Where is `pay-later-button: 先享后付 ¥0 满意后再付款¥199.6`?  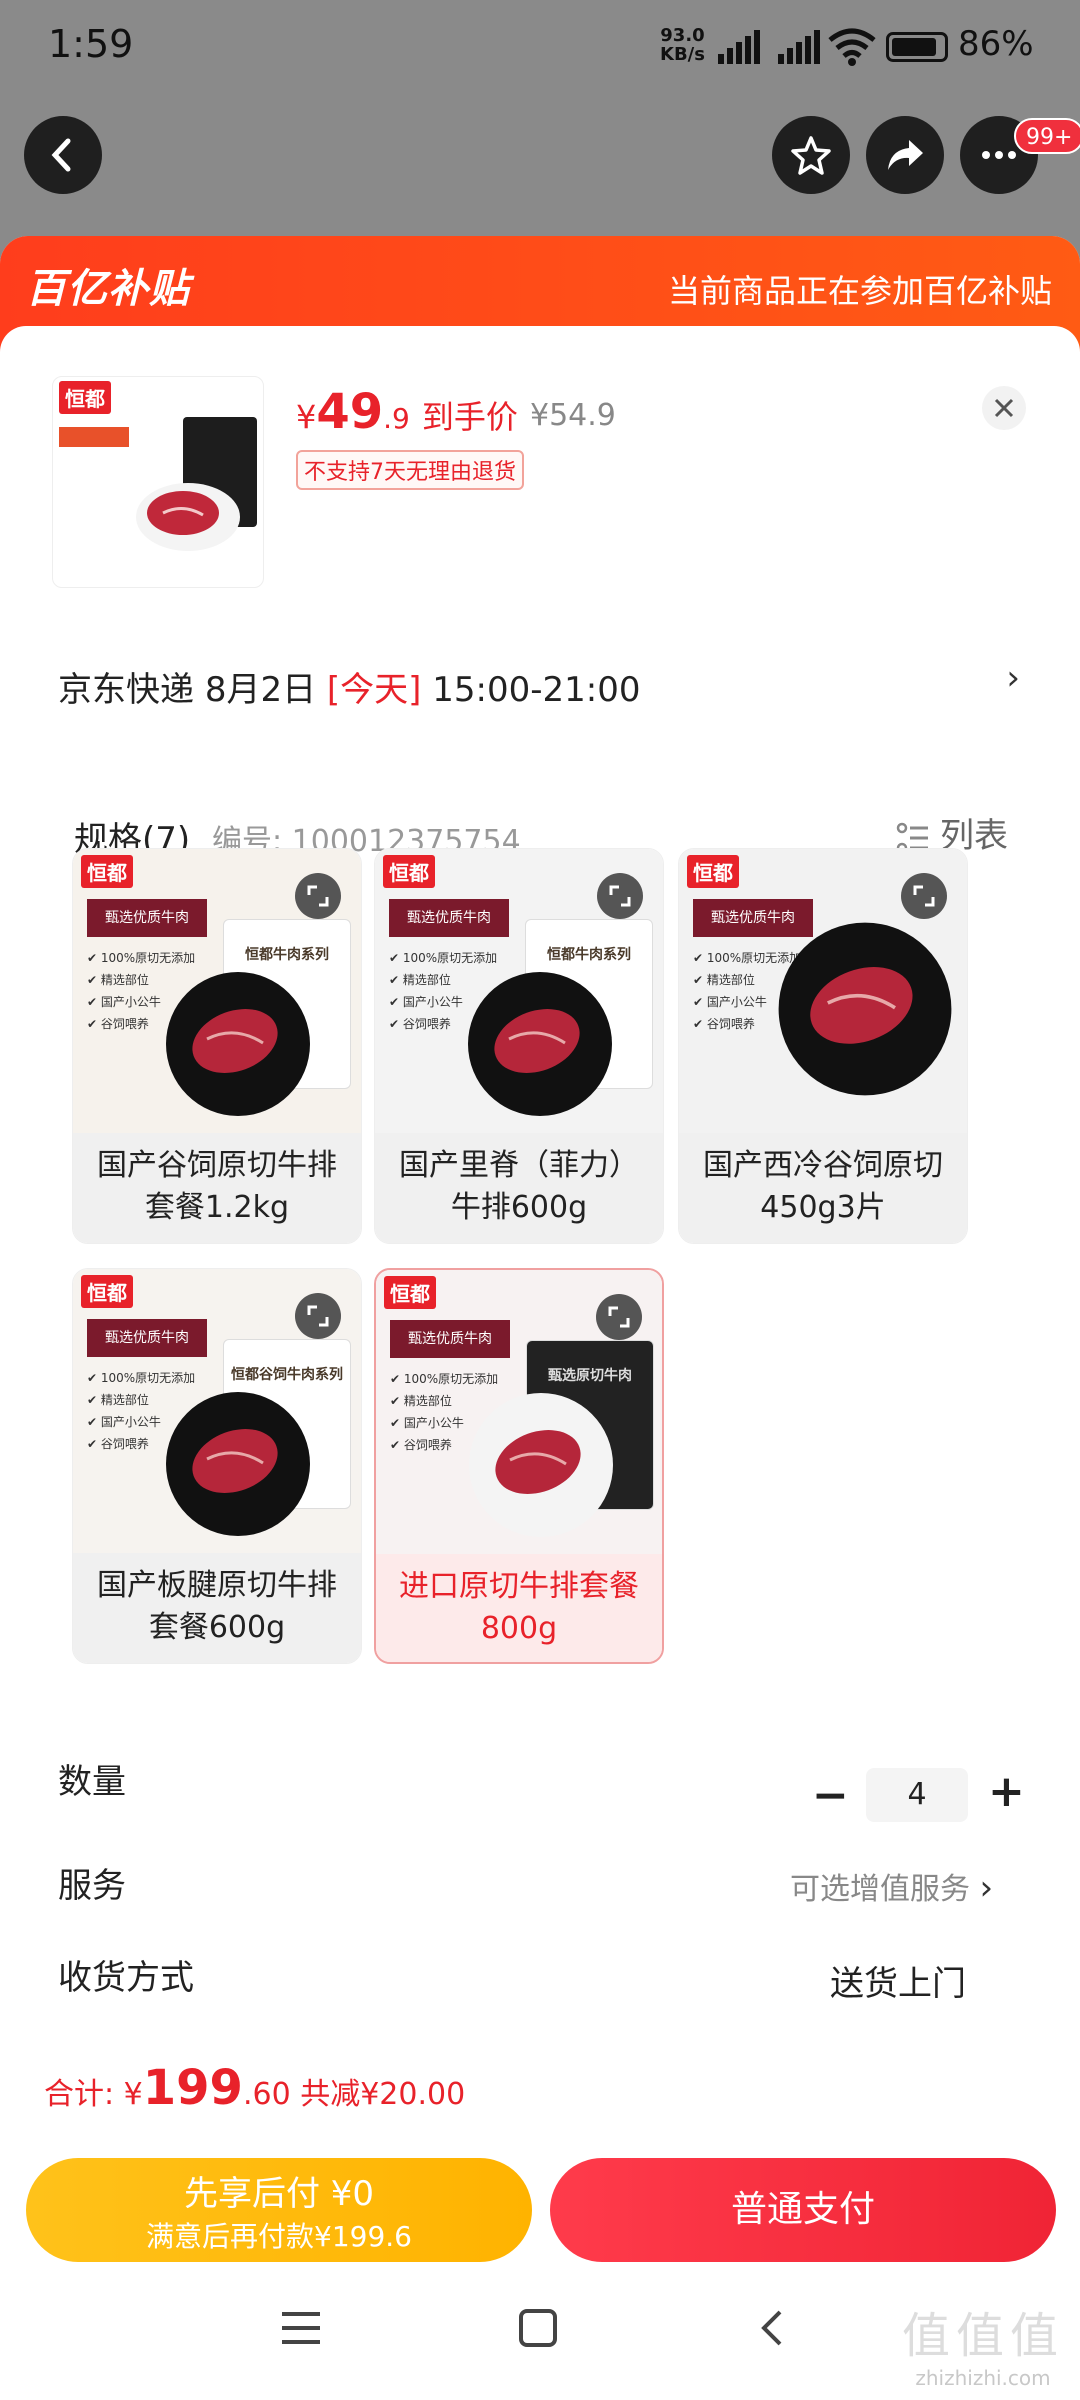 pay-later-button: 先享后付 ¥0 满意后再付款¥199.6 is located at coordinates (279, 2210).